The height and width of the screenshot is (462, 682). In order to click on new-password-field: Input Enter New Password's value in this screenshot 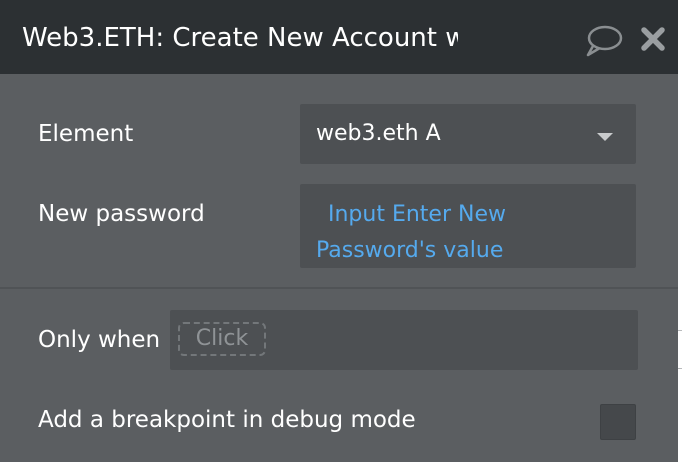, I will do `click(468, 226)`.